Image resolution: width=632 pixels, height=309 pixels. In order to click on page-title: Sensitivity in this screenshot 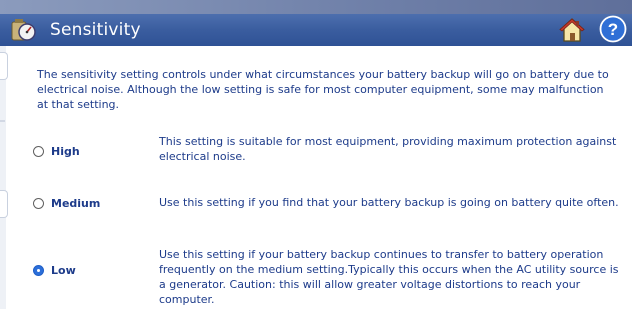, I will do `click(95, 30)`.